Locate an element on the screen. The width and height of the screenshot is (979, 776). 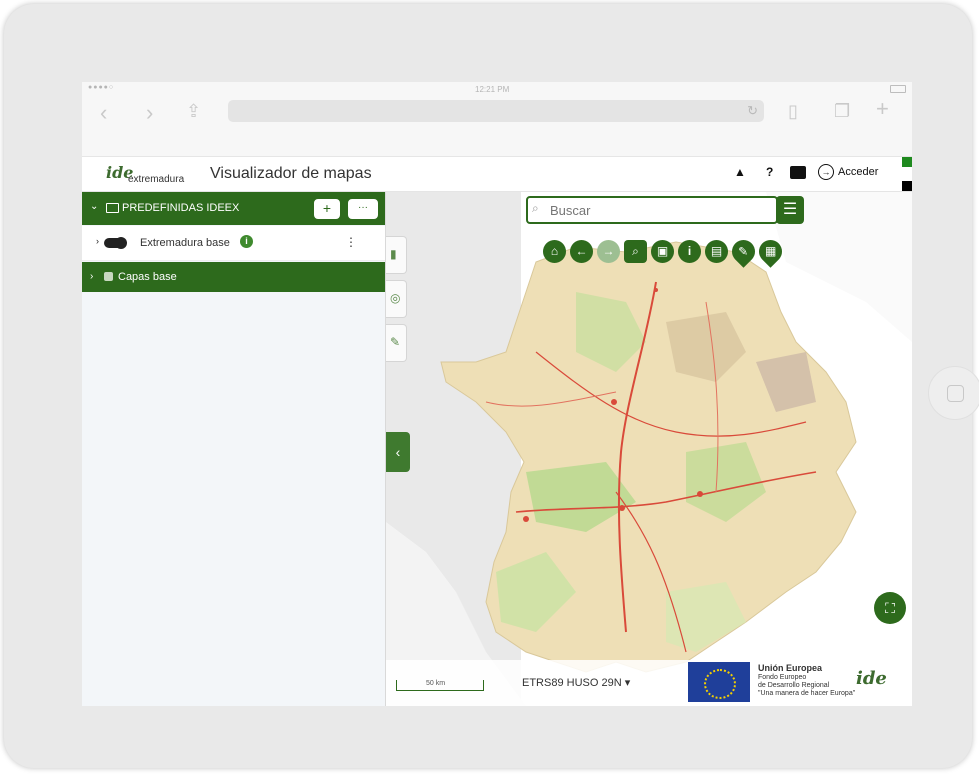
brand-strip is located at coordinates (907, 174).